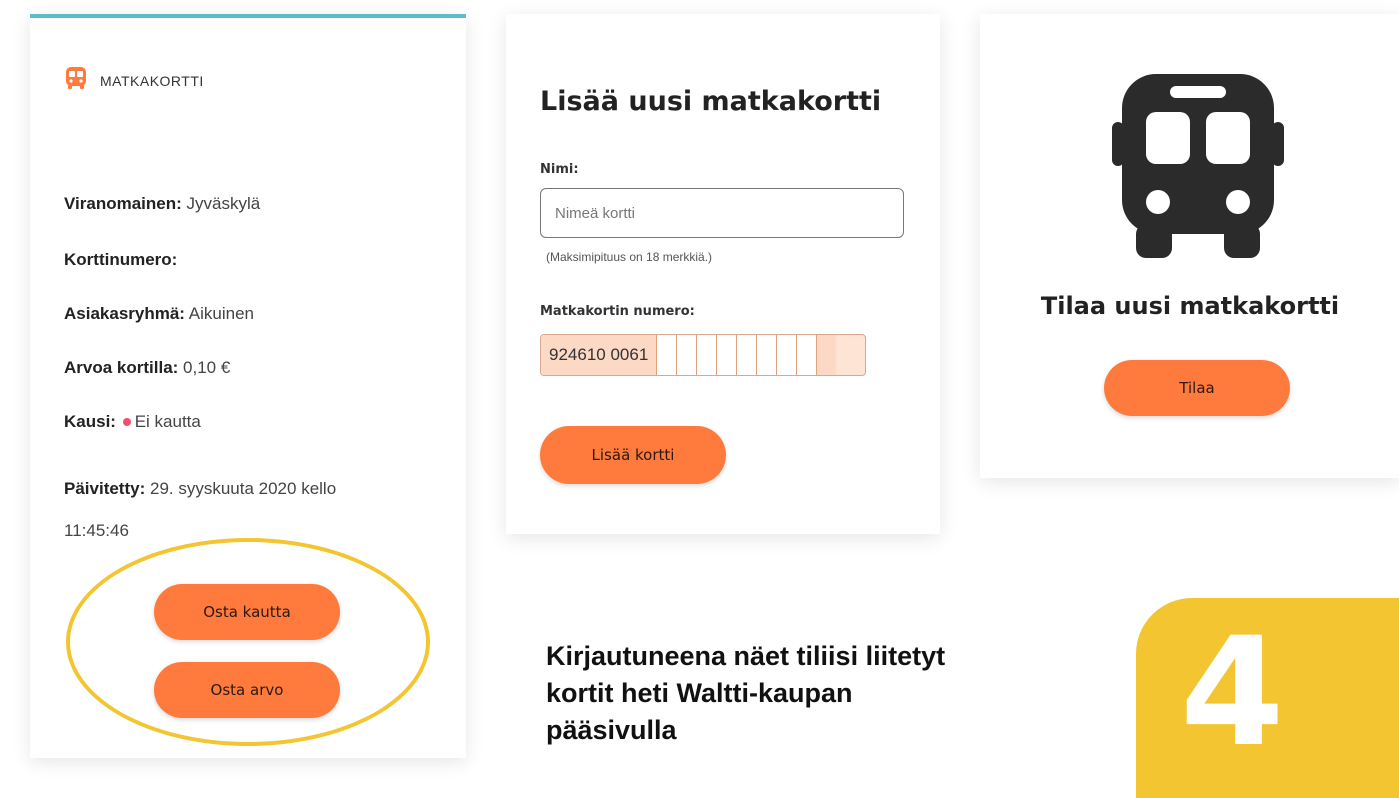 The width and height of the screenshot is (1399, 798). Describe the element at coordinates (1190, 306) in the screenshot. I see `order-card-title: Tilaa uusi matkakortti` at that location.